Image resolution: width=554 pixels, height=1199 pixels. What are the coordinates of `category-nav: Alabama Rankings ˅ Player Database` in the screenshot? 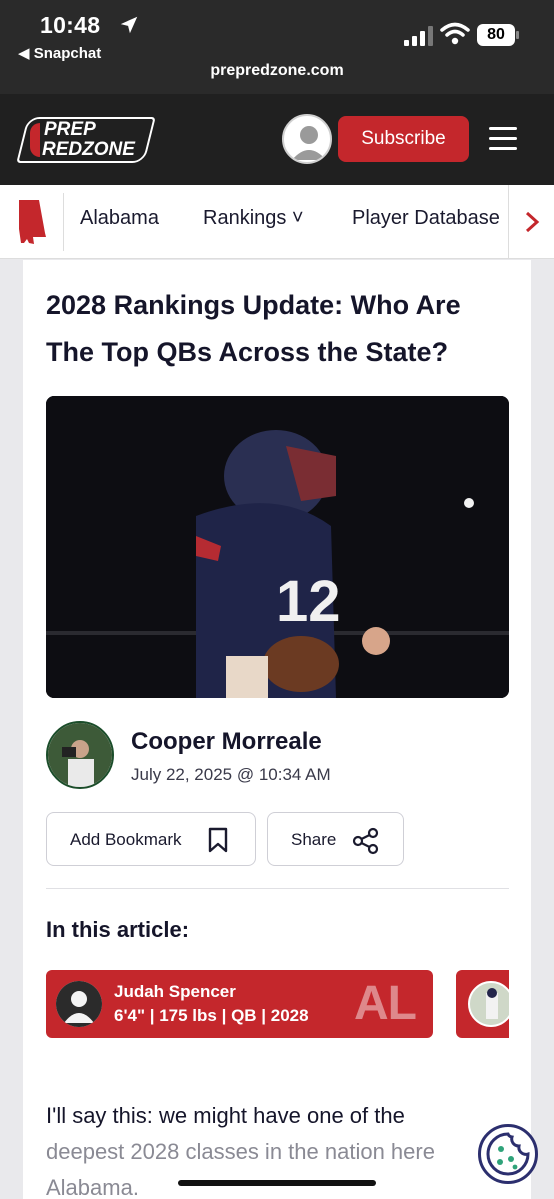 It's located at (277, 222).